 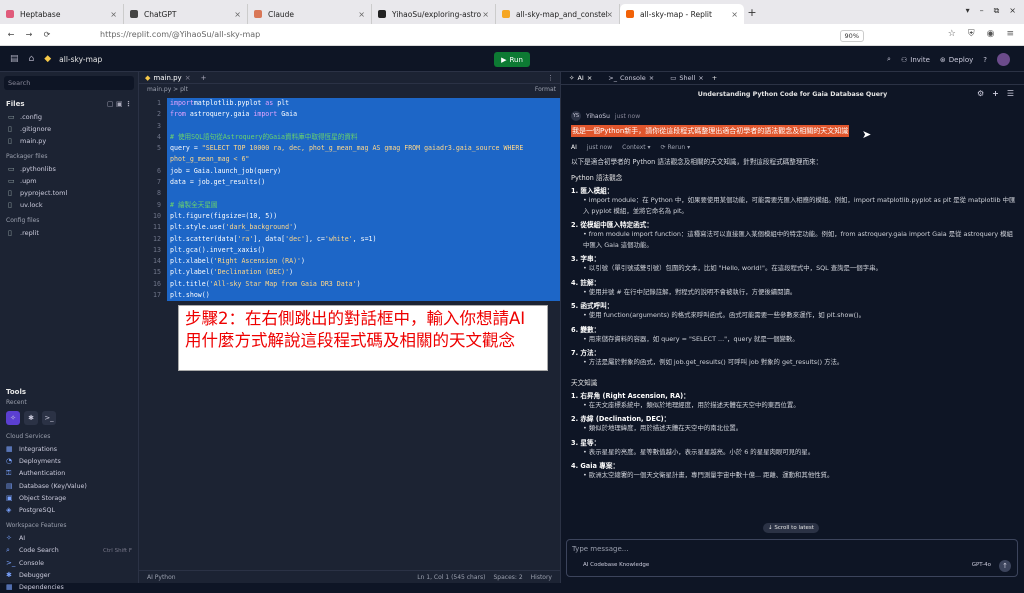 I want to click on account-icon: ◉, so click(x=991, y=34).